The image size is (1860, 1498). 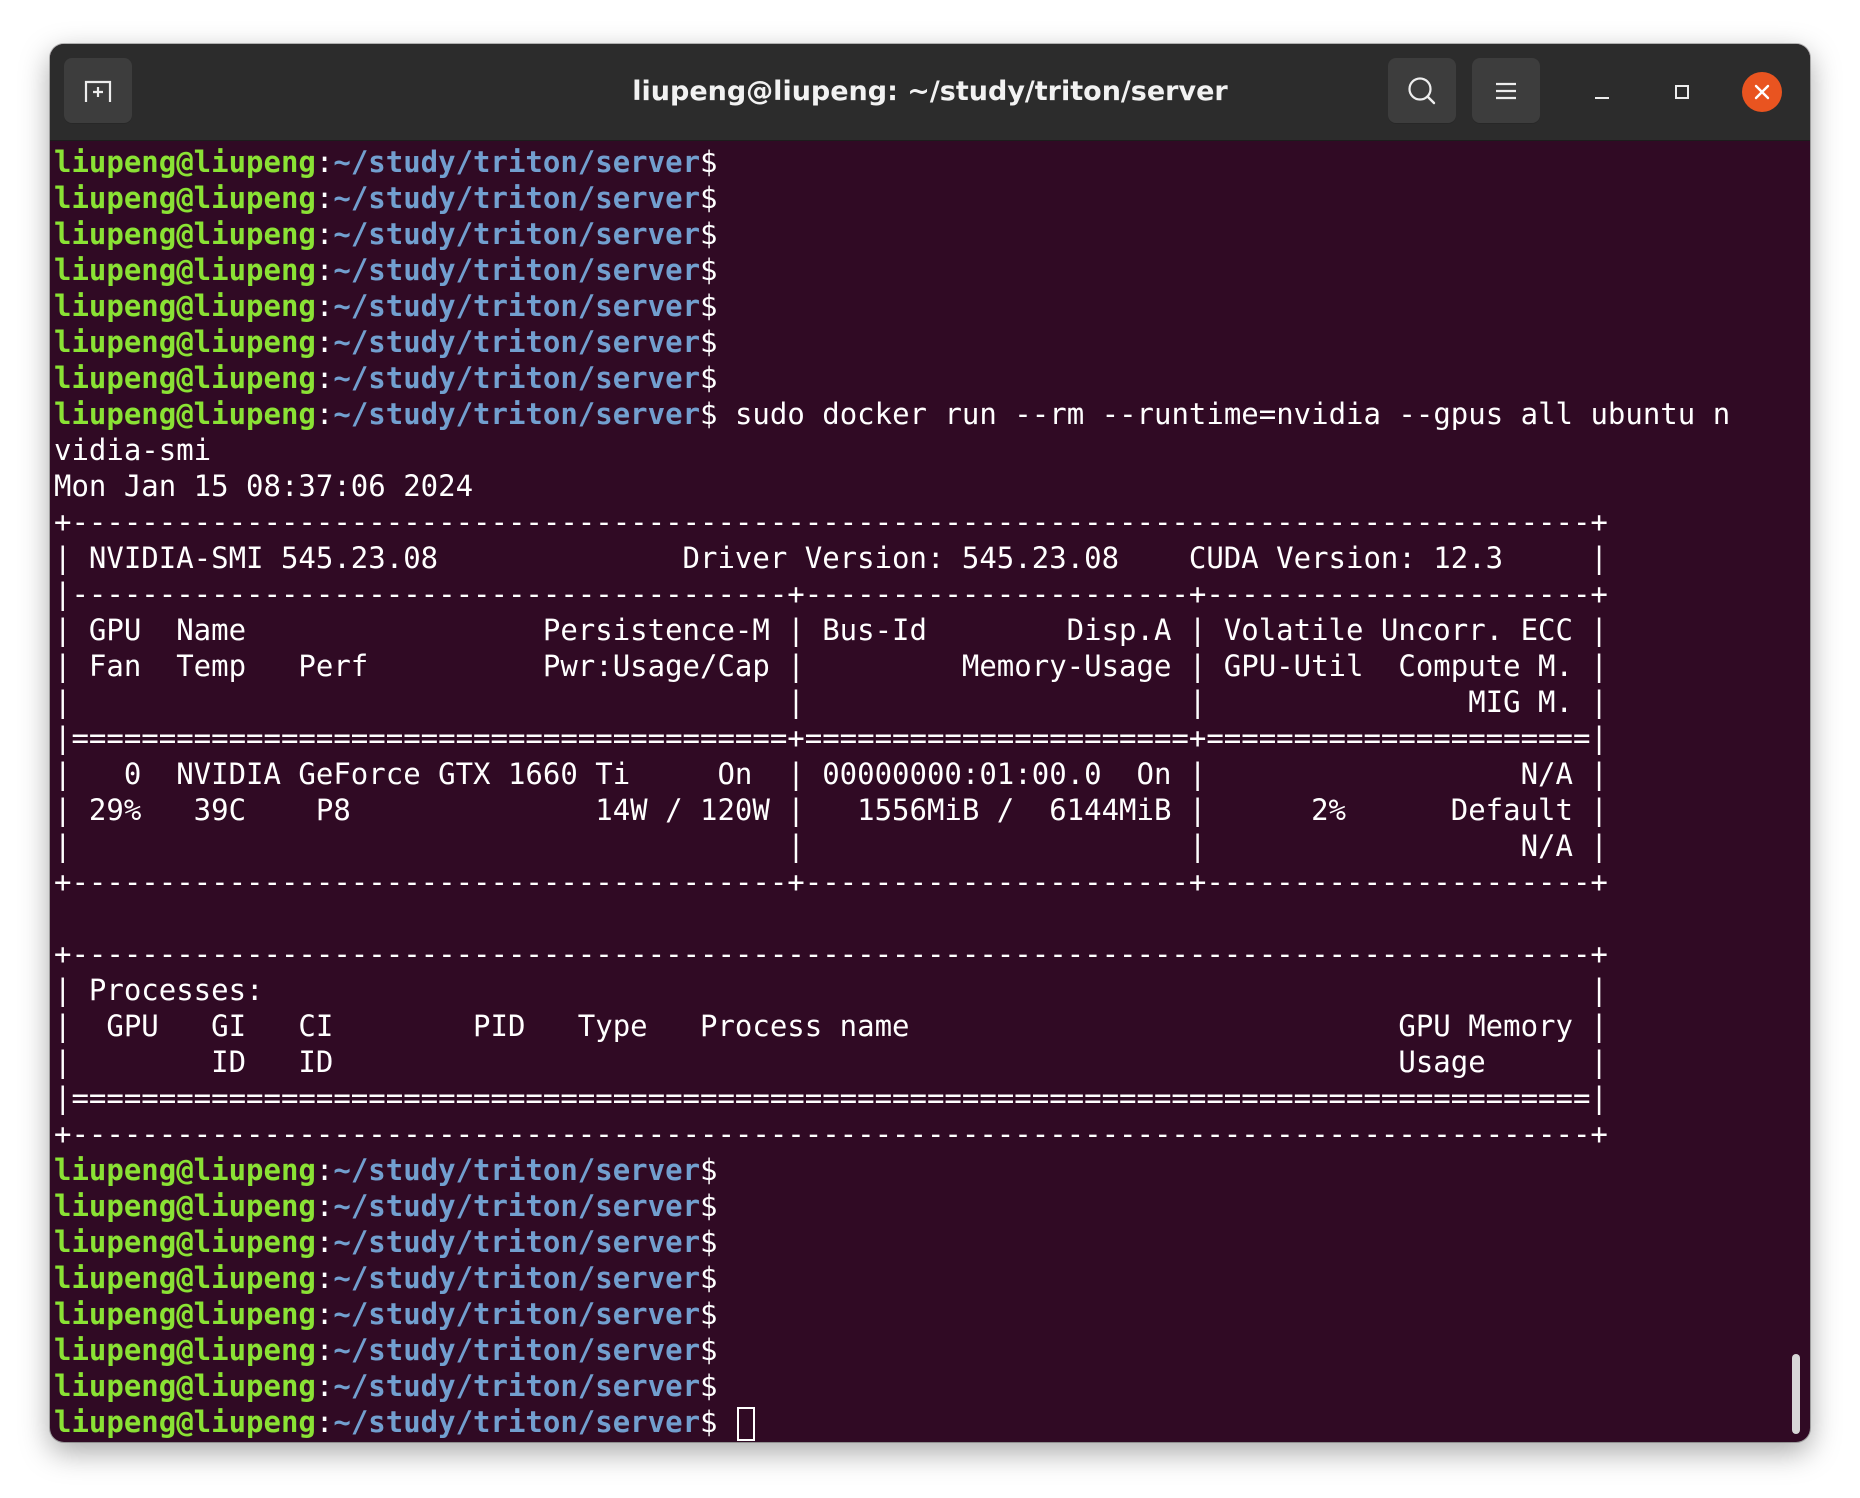 I want to click on minimize-button, so click(x=1602, y=92).